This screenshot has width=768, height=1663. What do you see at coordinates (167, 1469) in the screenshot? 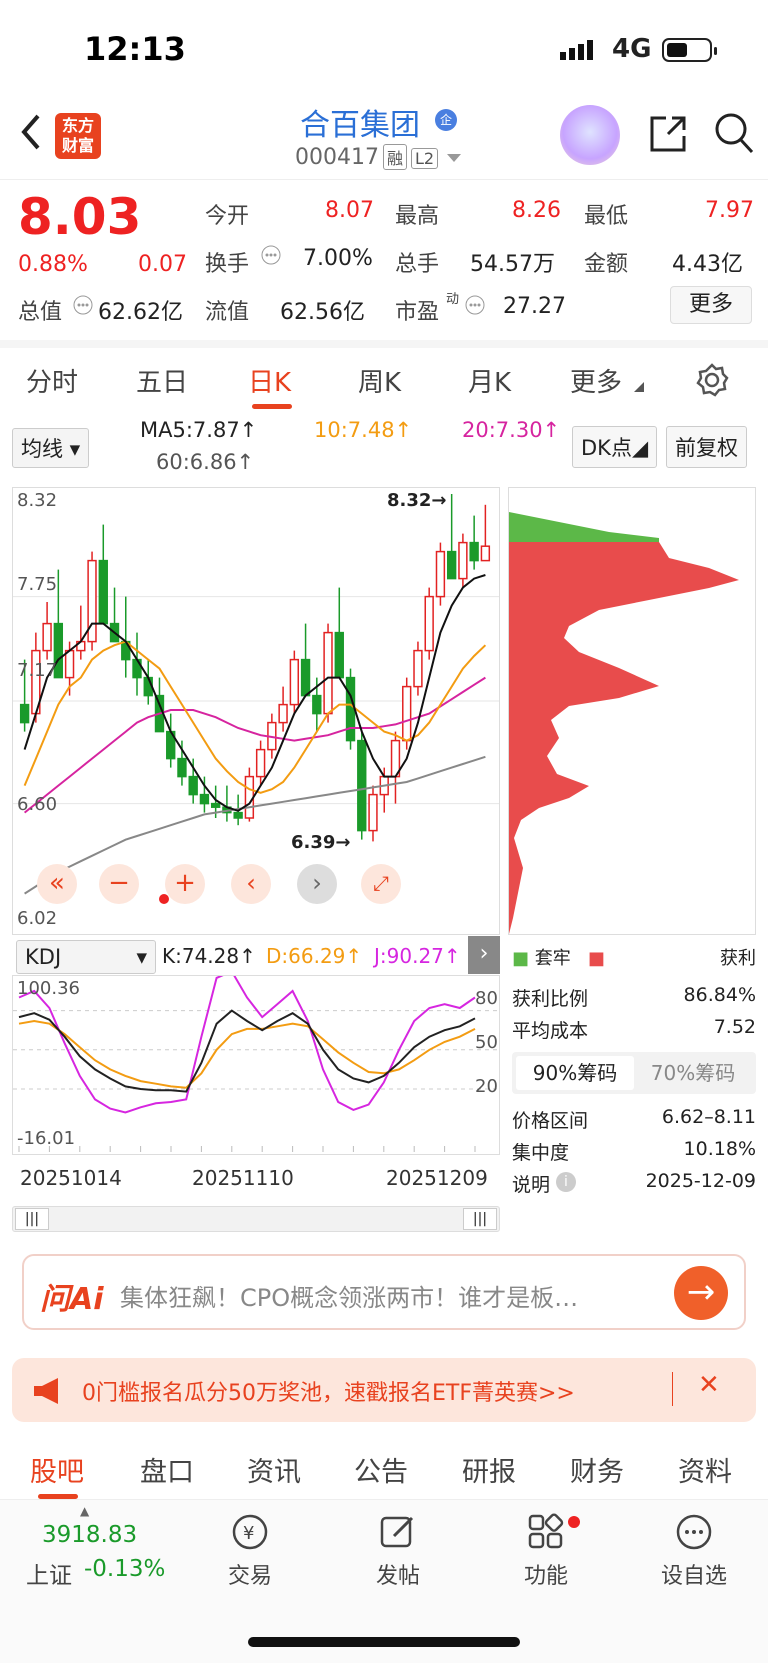
I see `tab-orderbook: 盘口` at bounding box center [167, 1469].